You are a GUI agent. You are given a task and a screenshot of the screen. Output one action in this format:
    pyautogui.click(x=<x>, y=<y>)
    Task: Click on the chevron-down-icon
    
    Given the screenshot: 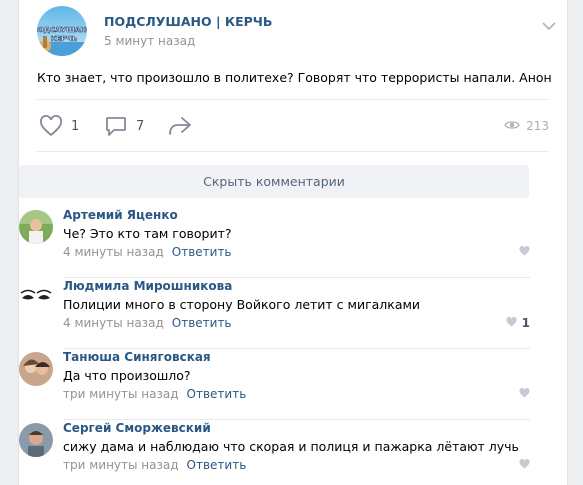 What is the action you would take?
    pyautogui.click(x=549, y=26)
    